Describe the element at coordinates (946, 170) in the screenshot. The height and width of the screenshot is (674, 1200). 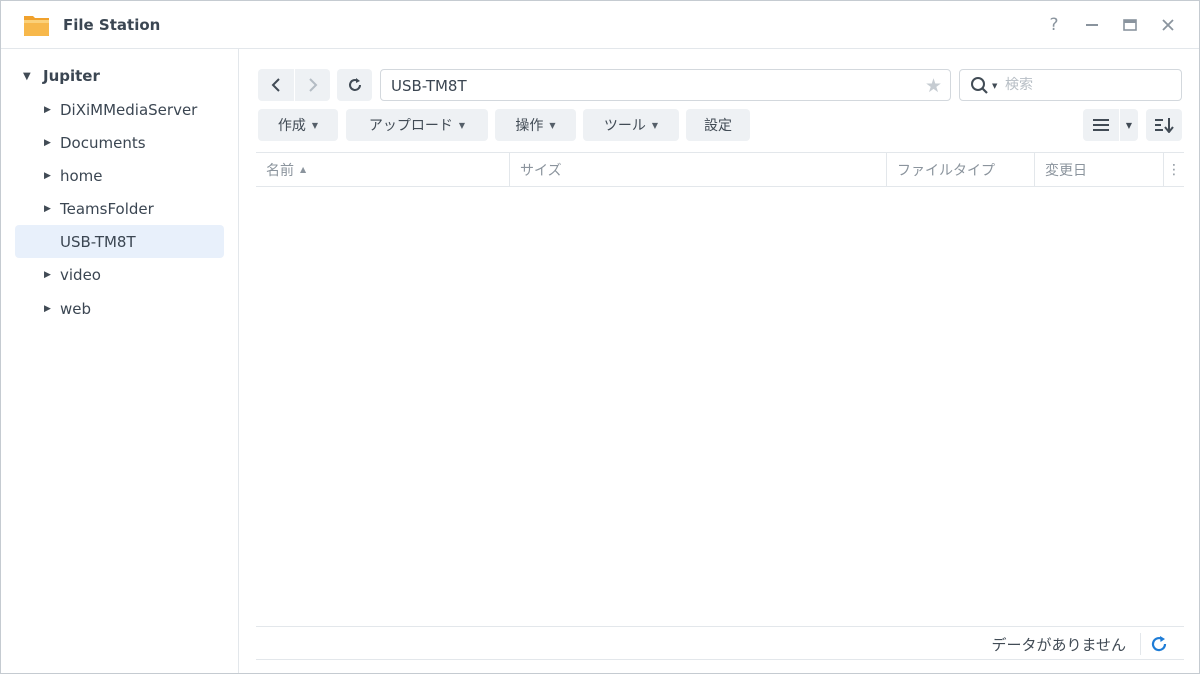
I see `column-label: ファイルタイプ` at that location.